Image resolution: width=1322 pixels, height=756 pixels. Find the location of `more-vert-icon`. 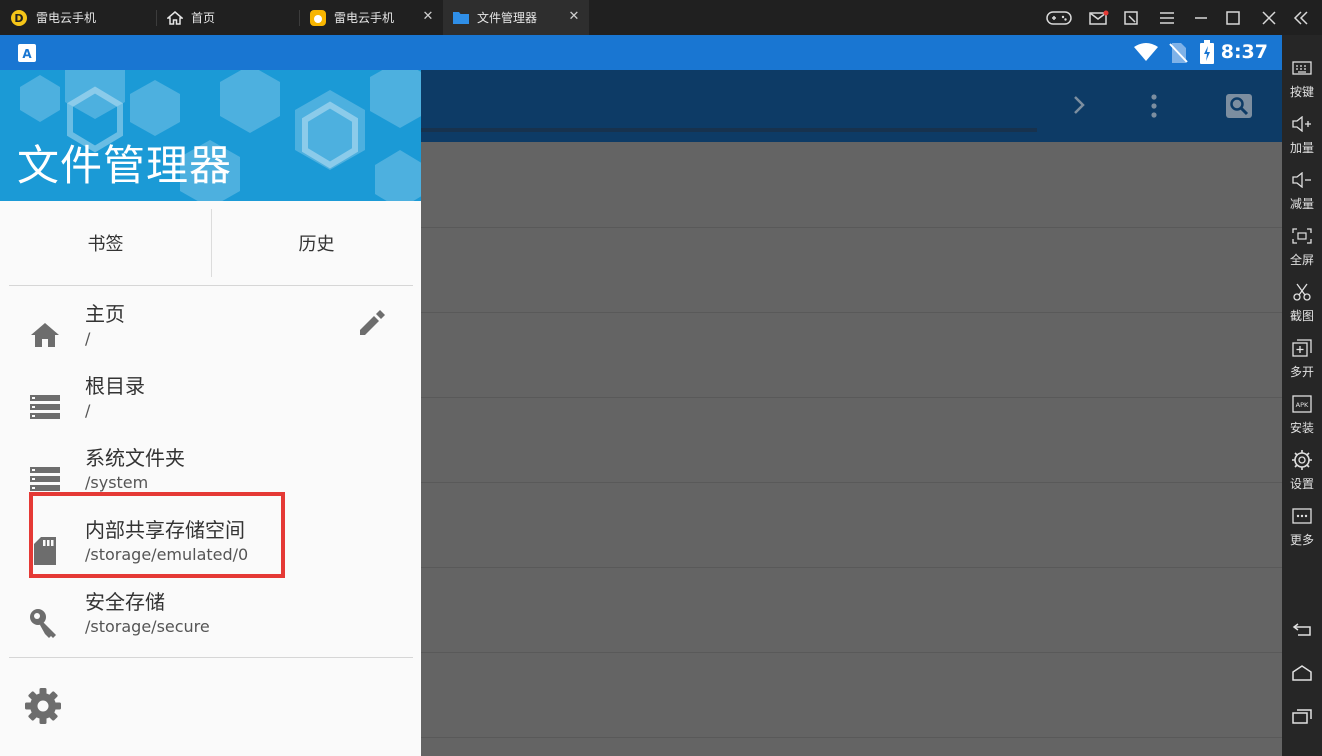

more-vert-icon is located at coordinates (1154, 108).